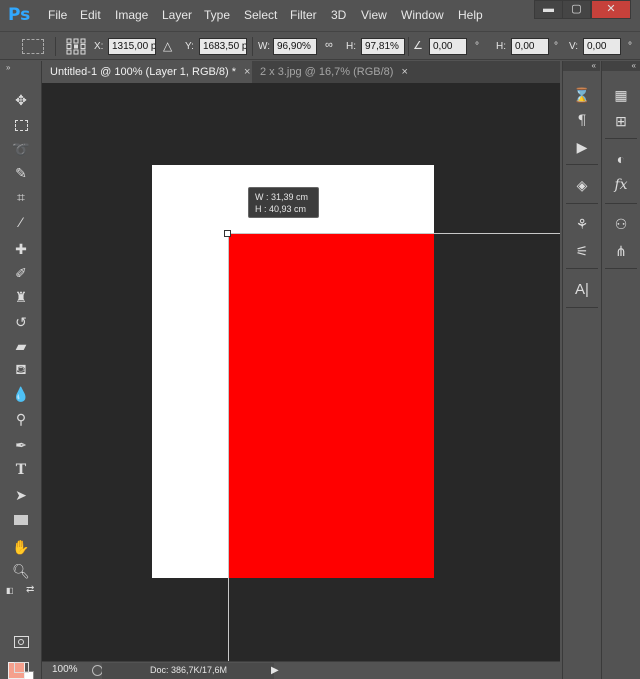 Image resolution: width=640 pixels, height=679 pixels. I want to click on height-scale-input: 97,81%, so click(383, 46).